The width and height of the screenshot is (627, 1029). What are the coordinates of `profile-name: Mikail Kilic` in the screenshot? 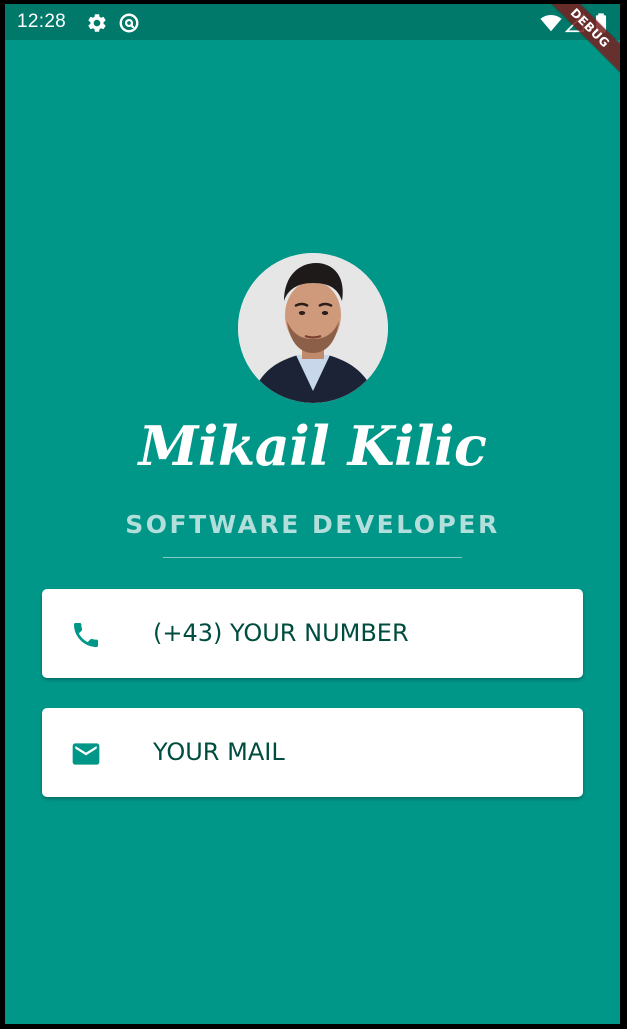 It's located at (312, 446).